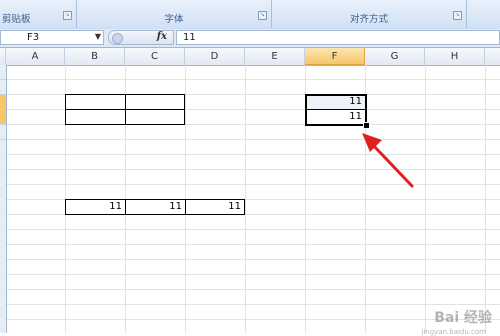 The image size is (500, 336). What do you see at coordinates (3, 199) in the screenshot?
I see `row-headers` at bounding box center [3, 199].